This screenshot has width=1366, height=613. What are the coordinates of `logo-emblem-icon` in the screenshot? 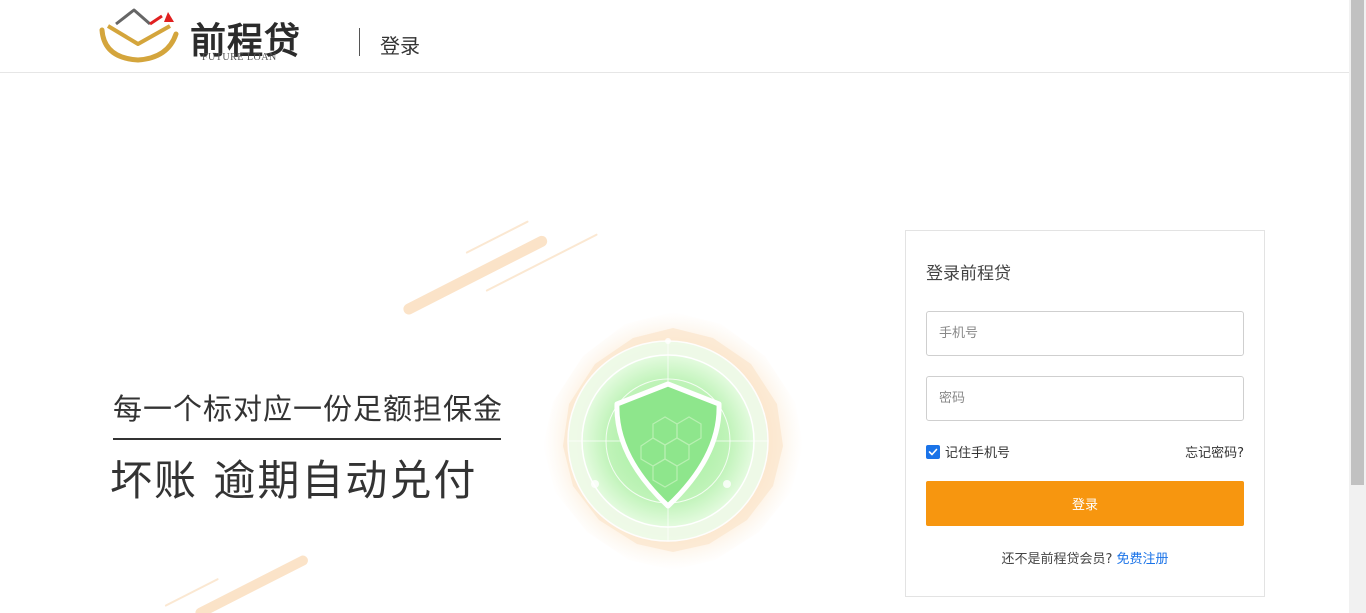 It's located at (139, 35).